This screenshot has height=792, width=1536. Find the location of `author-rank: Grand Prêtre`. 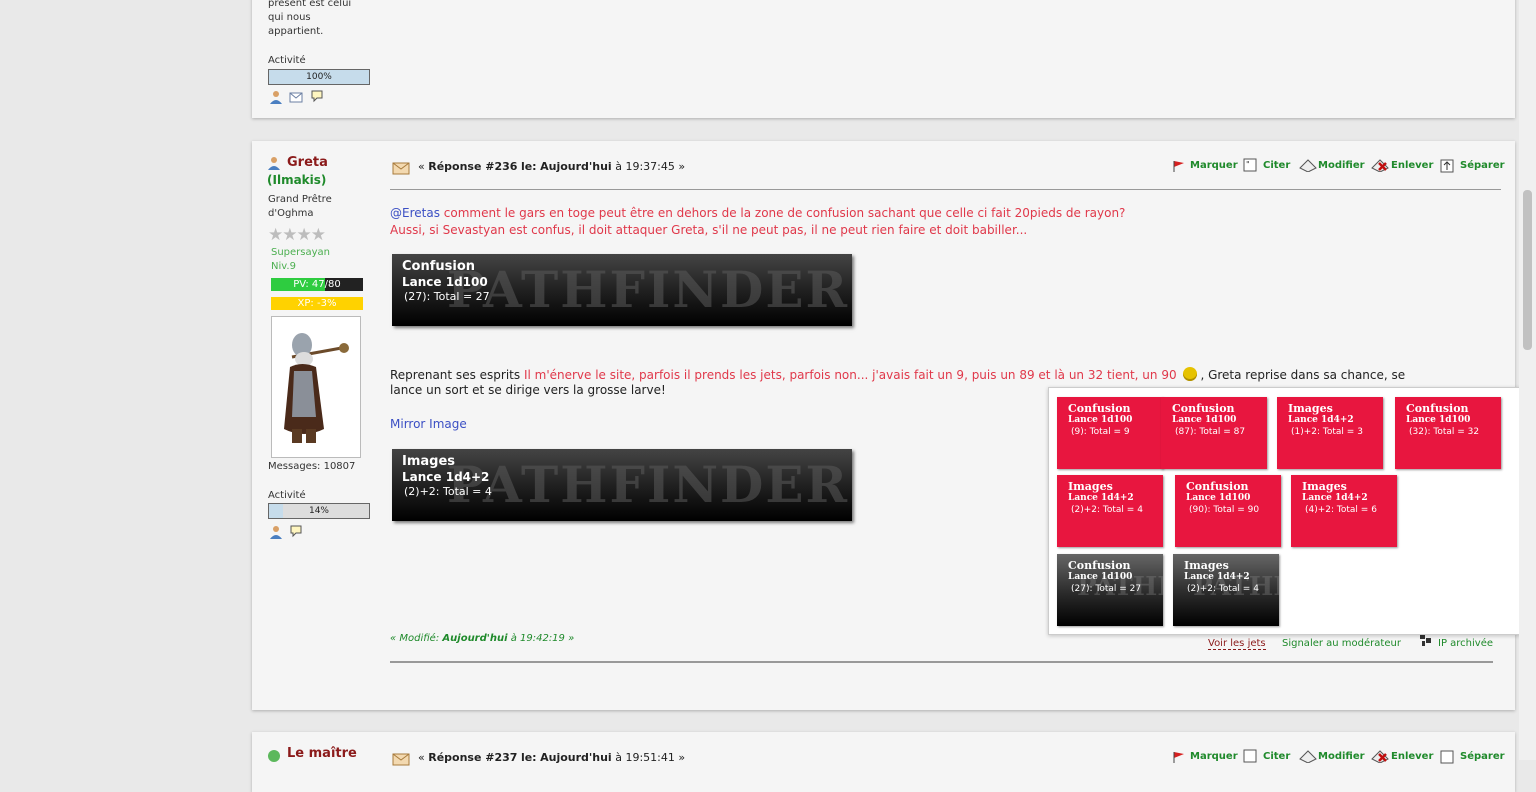

author-rank: Grand Prêtre is located at coordinates (300, 199).